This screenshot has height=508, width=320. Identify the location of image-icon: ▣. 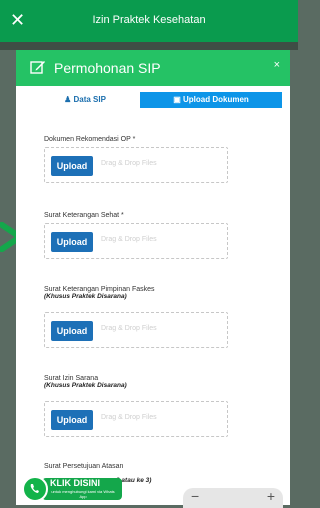
(177, 99).